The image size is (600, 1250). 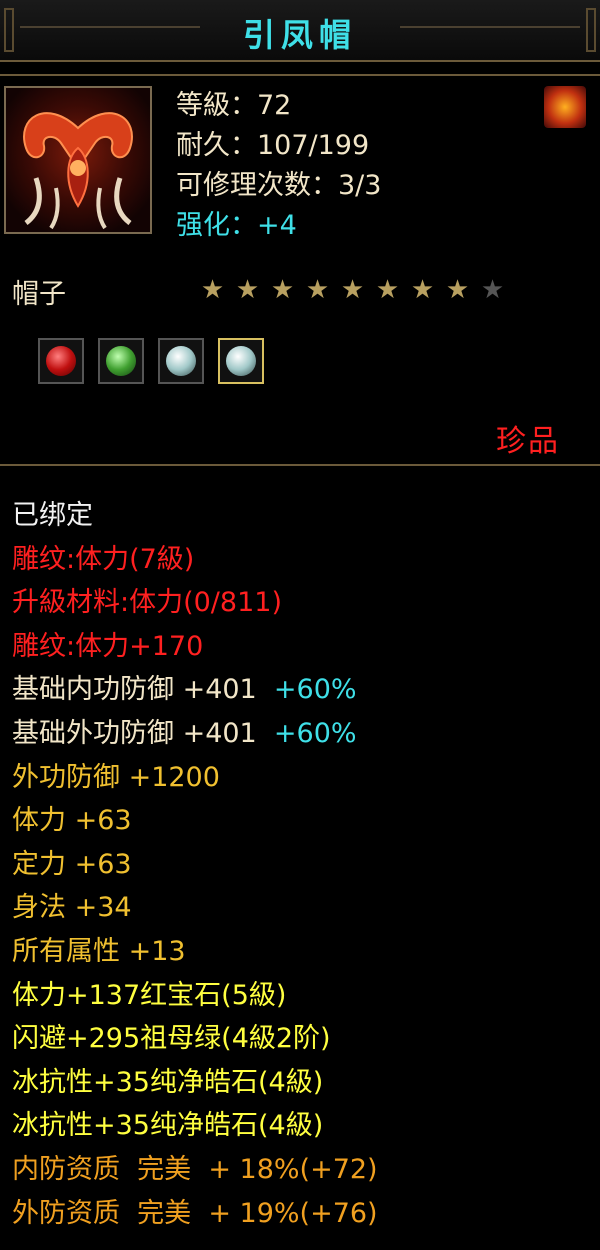 What do you see at coordinates (116, 777) in the screenshot?
I see `attribute-text: 外功防御 +1200` at bounding box center [116, 777].